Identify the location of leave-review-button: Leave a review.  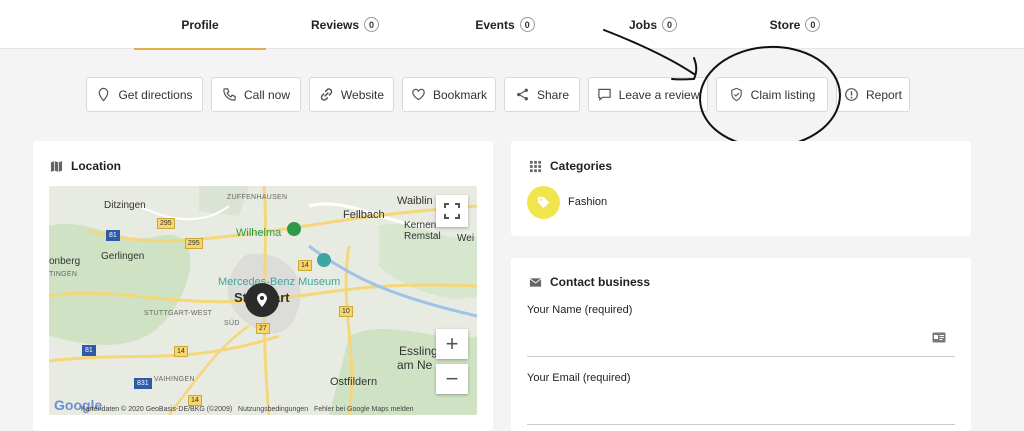
(648, 94).